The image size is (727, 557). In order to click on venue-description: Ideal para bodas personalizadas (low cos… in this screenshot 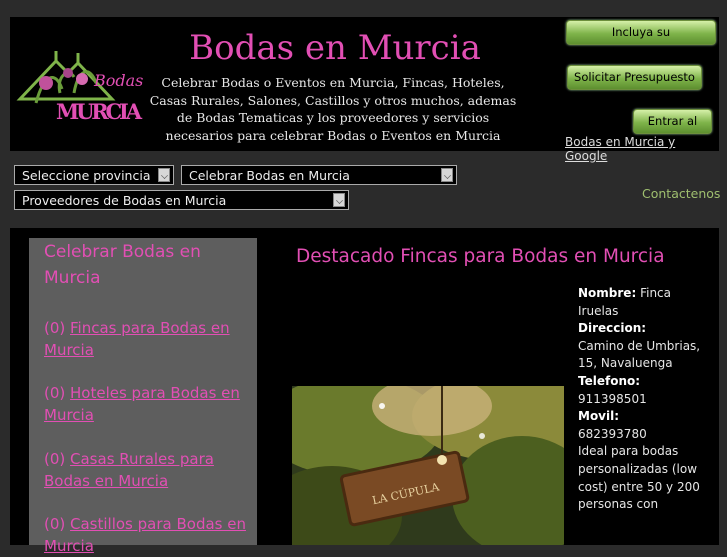, I will do `click(639, 478)`.